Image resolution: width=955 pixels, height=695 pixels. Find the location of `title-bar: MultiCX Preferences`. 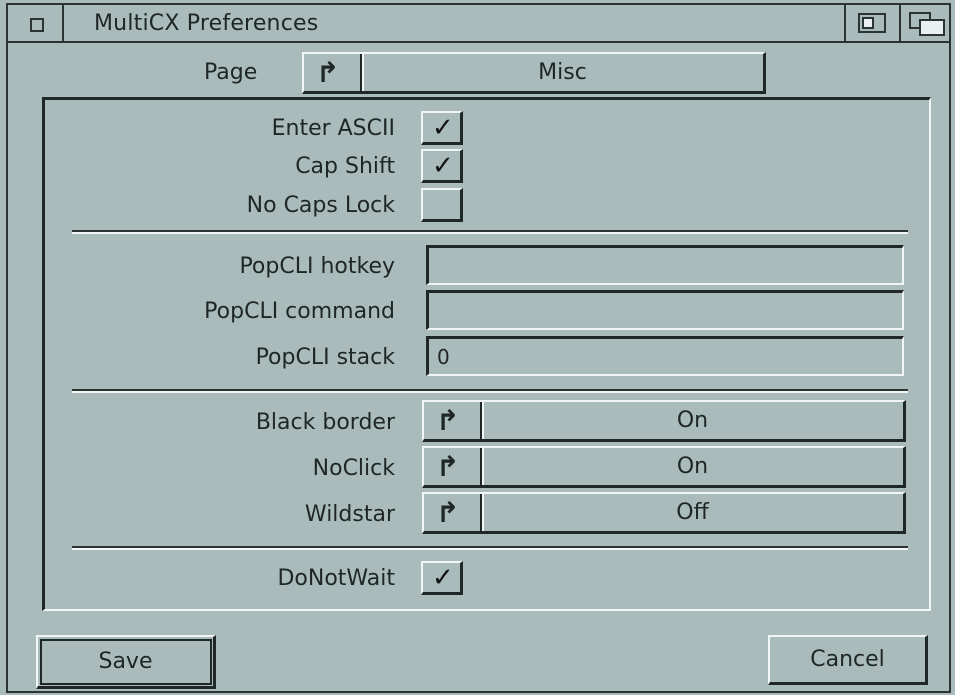

title-bar: MultiCX Preferences is located at coordinates (478, 24).